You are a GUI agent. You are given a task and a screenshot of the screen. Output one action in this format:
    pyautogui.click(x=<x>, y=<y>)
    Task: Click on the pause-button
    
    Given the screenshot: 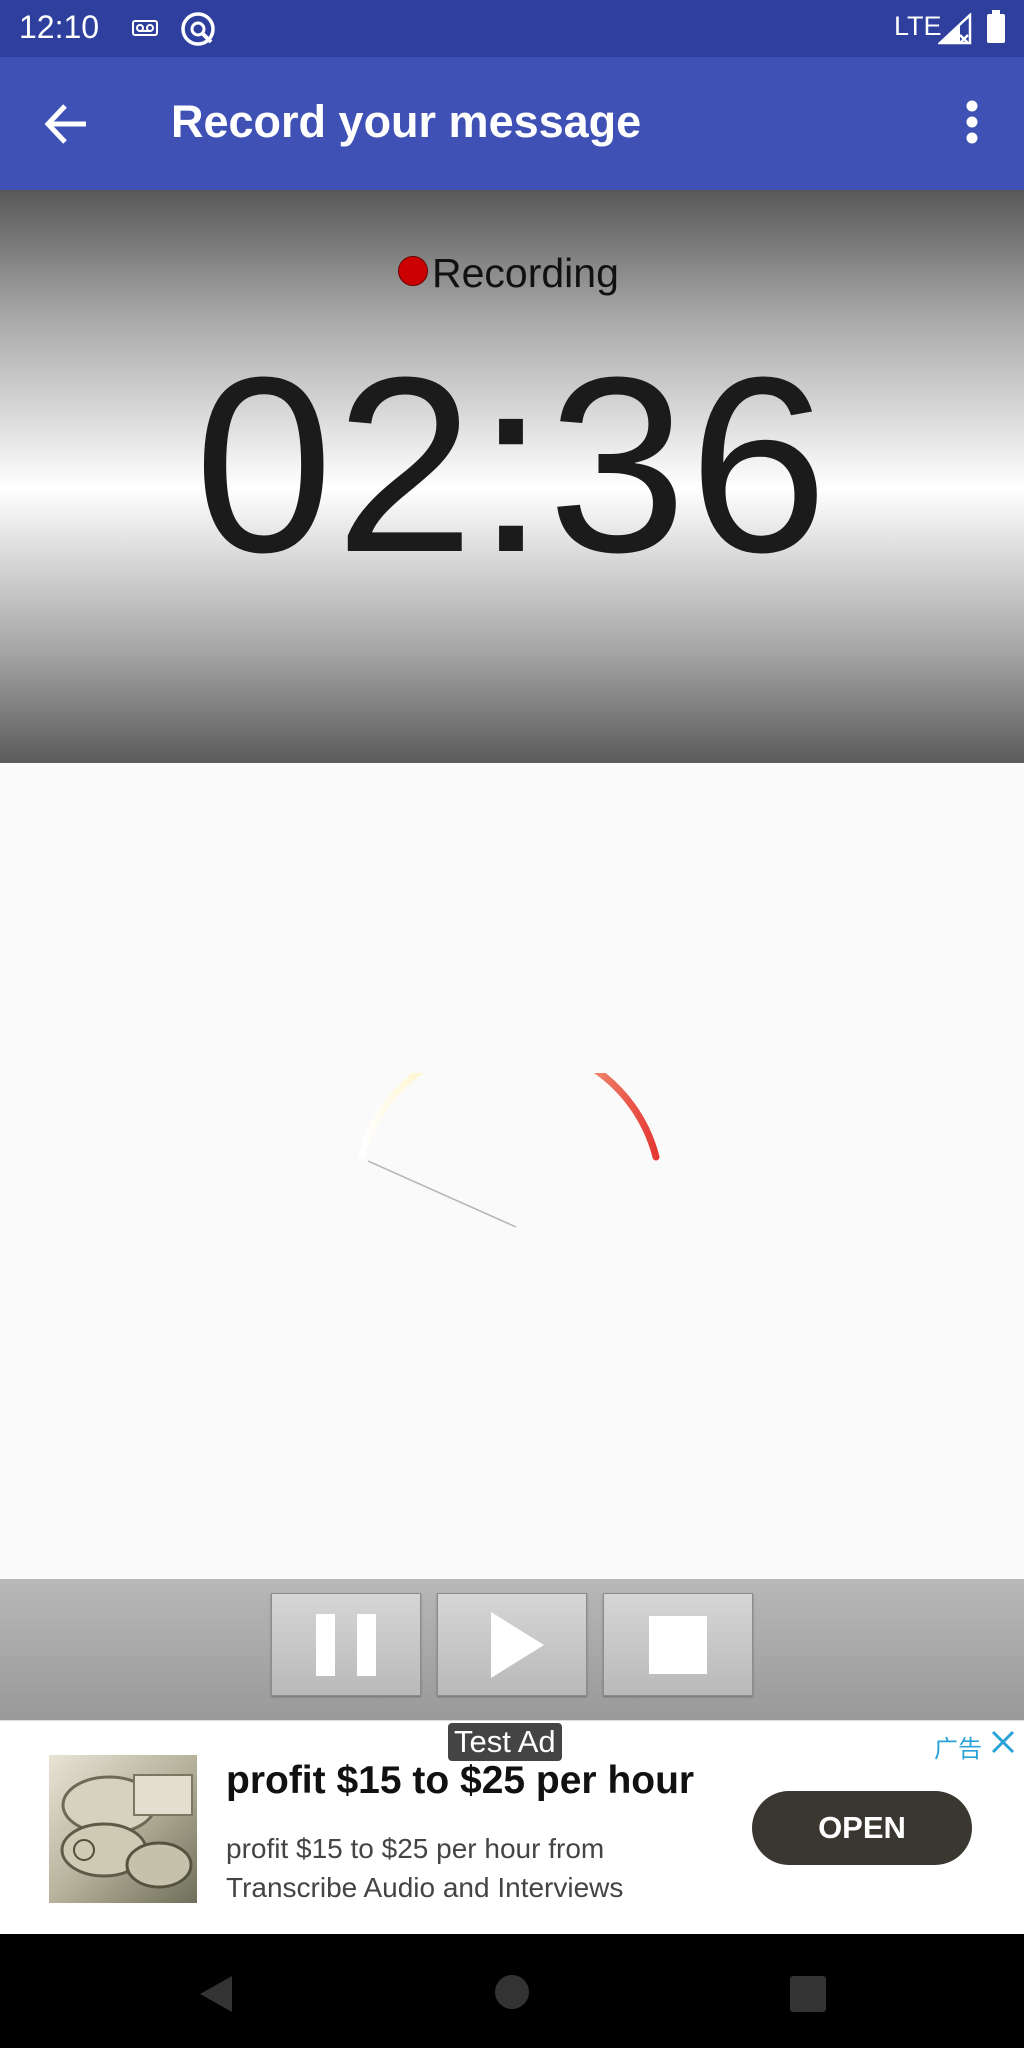 What is the action you would take?
    pyautogui.click(x=346, y=1644)
    